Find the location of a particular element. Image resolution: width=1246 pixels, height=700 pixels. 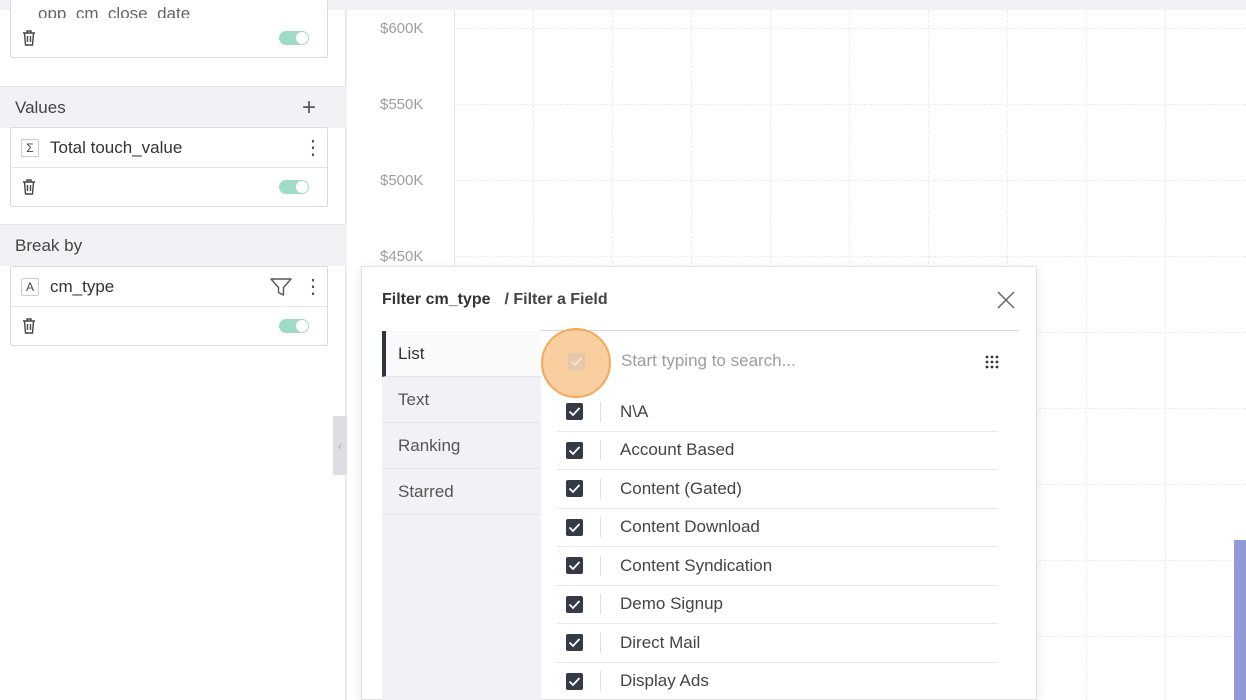

break-by-section-header: Break by is located at coordinates (173, 245).